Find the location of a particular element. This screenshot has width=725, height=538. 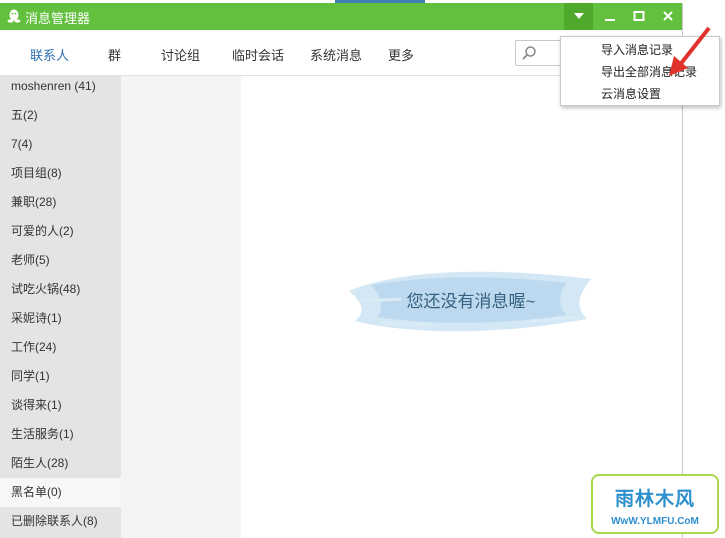

list-item: 同学(1) is located at coordinates (60, 376).